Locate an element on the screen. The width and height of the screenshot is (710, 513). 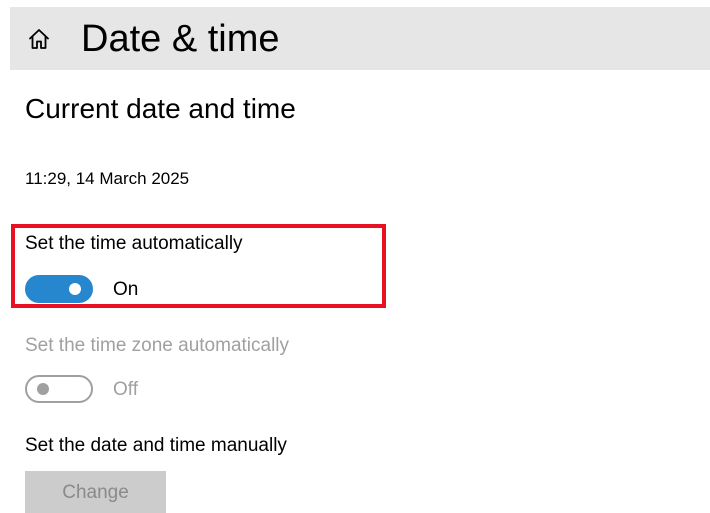
auto-timezone-state: Off is located at coordinates (125, 389).